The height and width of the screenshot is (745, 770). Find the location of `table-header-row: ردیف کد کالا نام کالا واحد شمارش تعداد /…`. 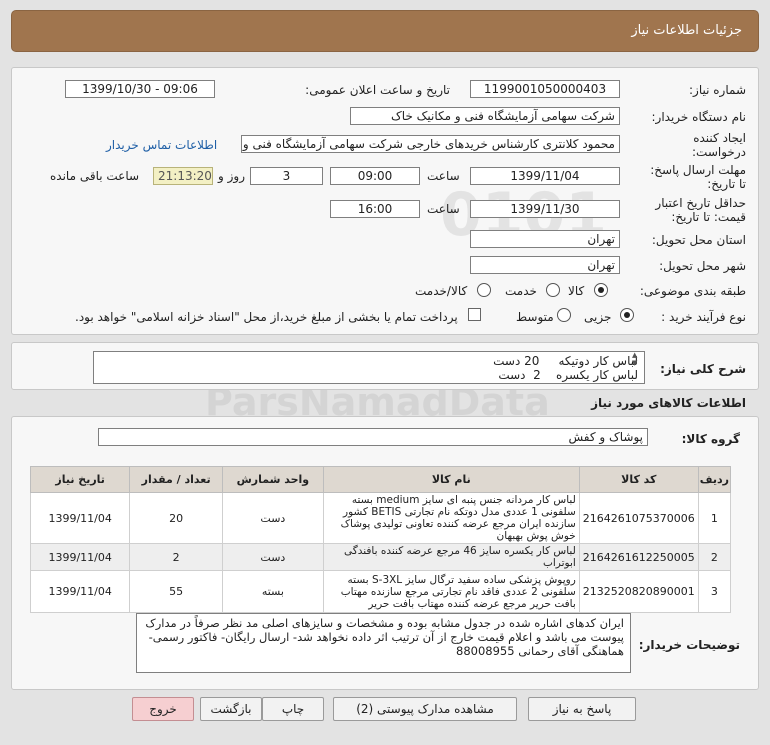

table-header-row: ردیف کد کالا نام کالا واحد شمارش تعداد /… is located at coordinates (380, 479).